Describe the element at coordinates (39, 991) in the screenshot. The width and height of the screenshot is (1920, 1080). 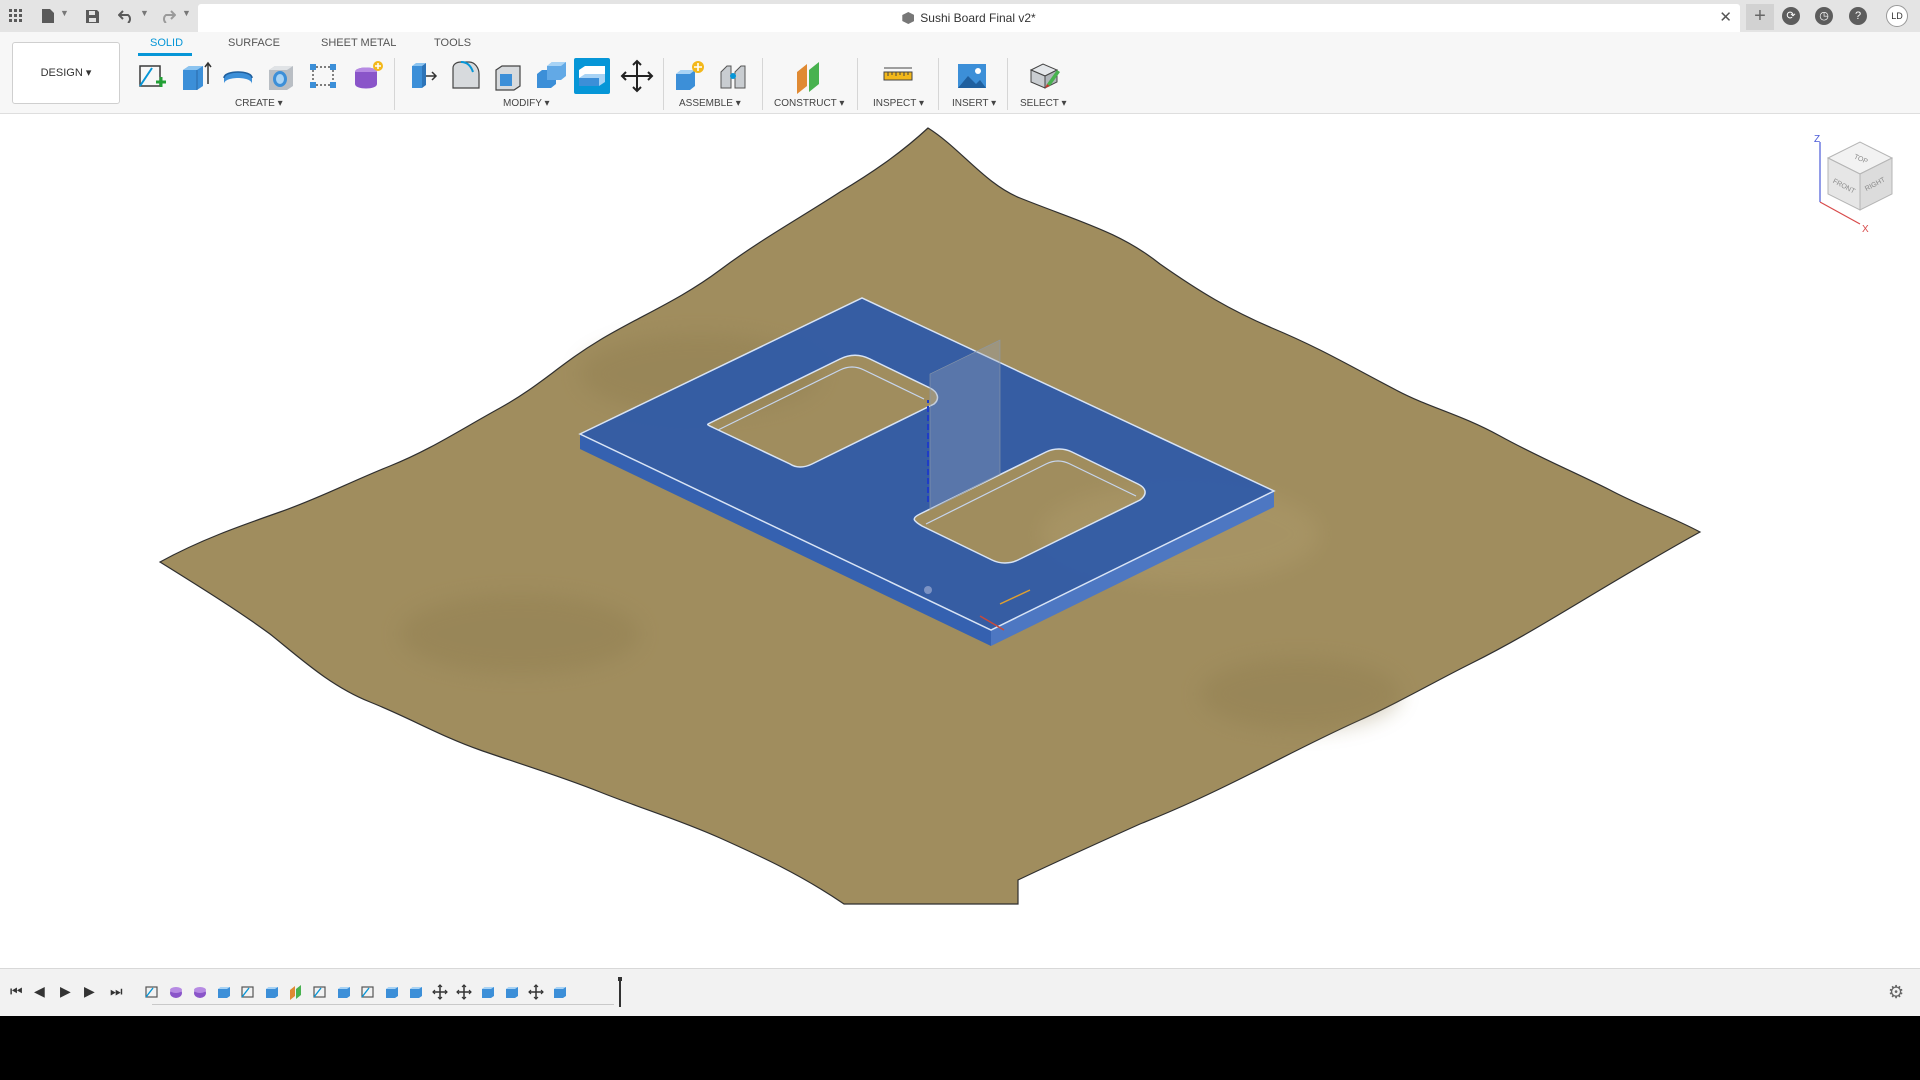
I see `step-back-icon: ◀` at that location.